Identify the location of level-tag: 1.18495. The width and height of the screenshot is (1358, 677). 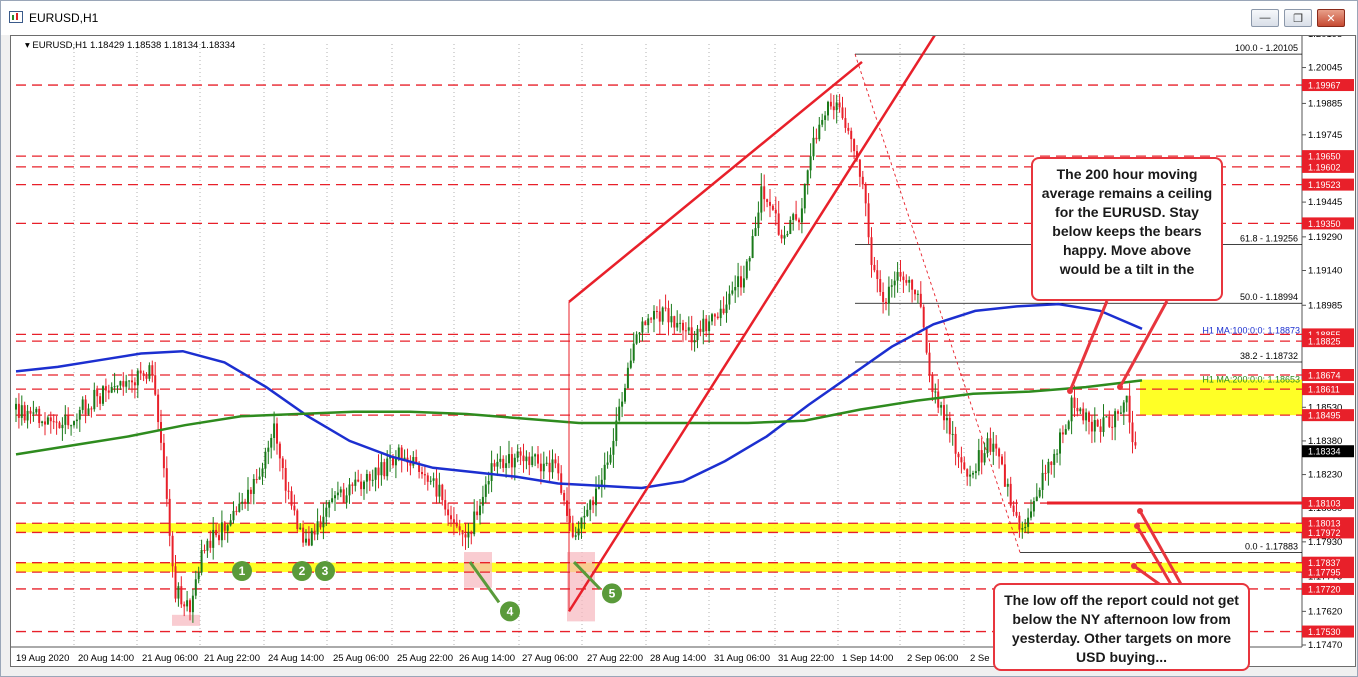
(1324, 416).